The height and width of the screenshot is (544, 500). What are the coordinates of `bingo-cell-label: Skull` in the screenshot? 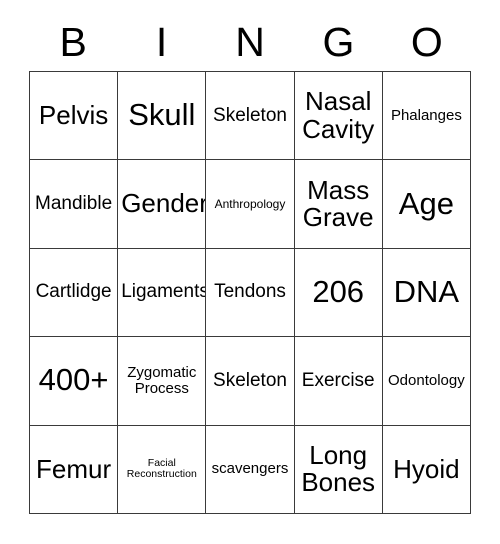 It's located at (162, 115).